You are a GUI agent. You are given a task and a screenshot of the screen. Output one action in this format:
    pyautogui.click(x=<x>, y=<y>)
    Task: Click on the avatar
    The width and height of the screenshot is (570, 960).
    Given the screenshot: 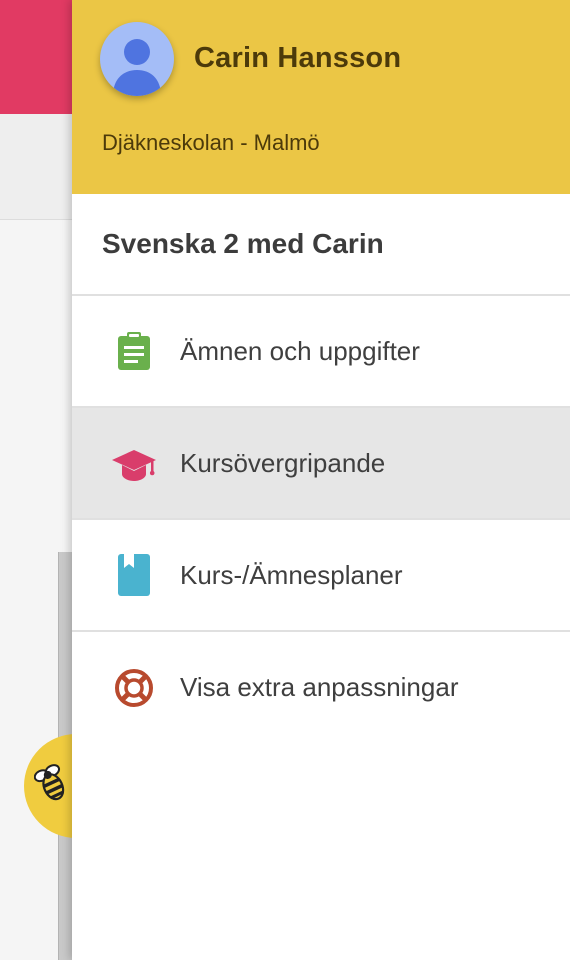 What is the action you would take?
    pyautogui.click(x=137, y=59)
    